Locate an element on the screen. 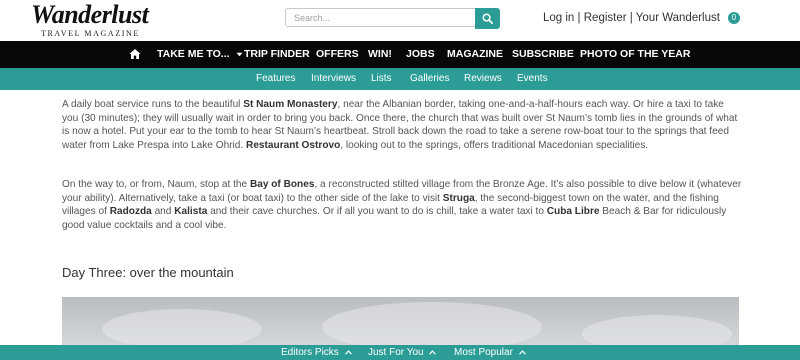  register-link: Register is located at coordinates (605, 18).